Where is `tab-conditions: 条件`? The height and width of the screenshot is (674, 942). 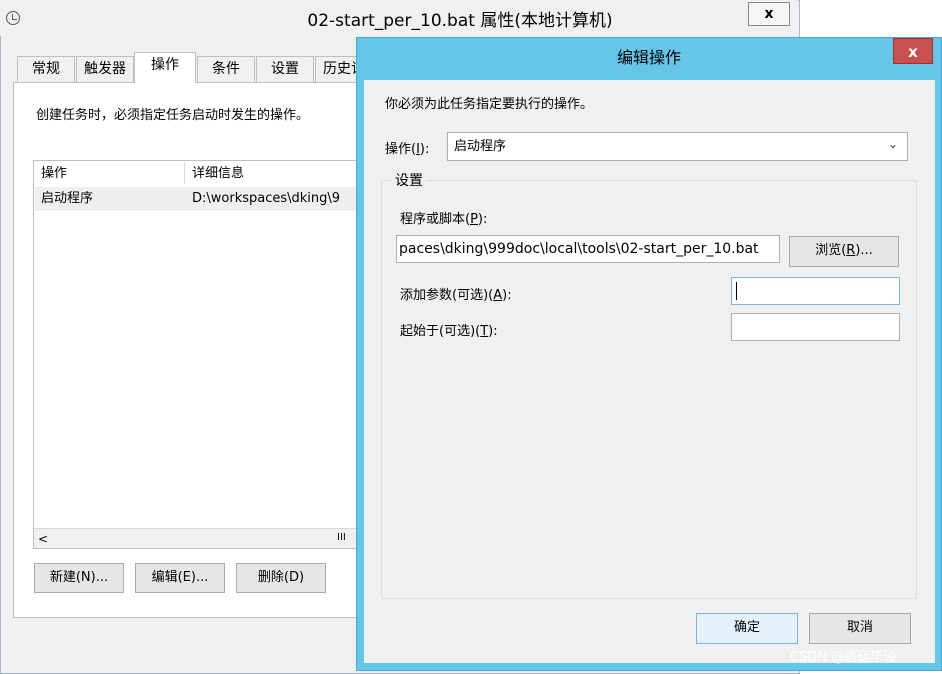 tab-conditions: 条件 is located at coordinates (226, 69).